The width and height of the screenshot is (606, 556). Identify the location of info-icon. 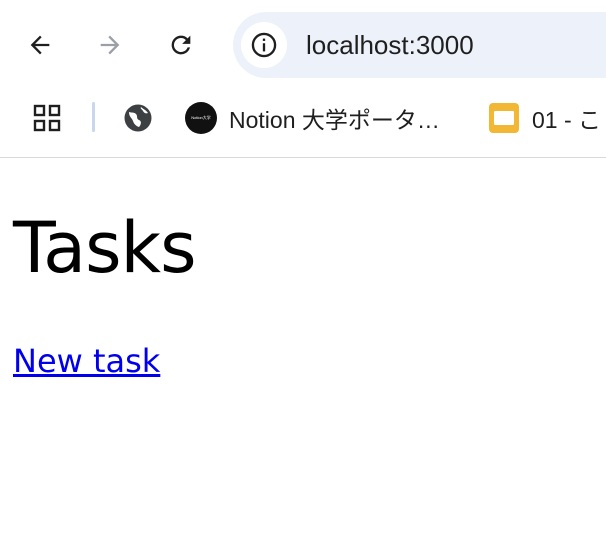
(264, 45).